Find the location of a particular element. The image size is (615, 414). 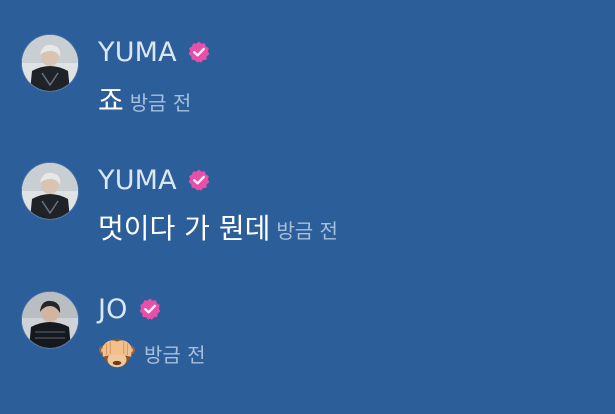

message-body: 죠 방금 전 is located at coordinates (144, 99).